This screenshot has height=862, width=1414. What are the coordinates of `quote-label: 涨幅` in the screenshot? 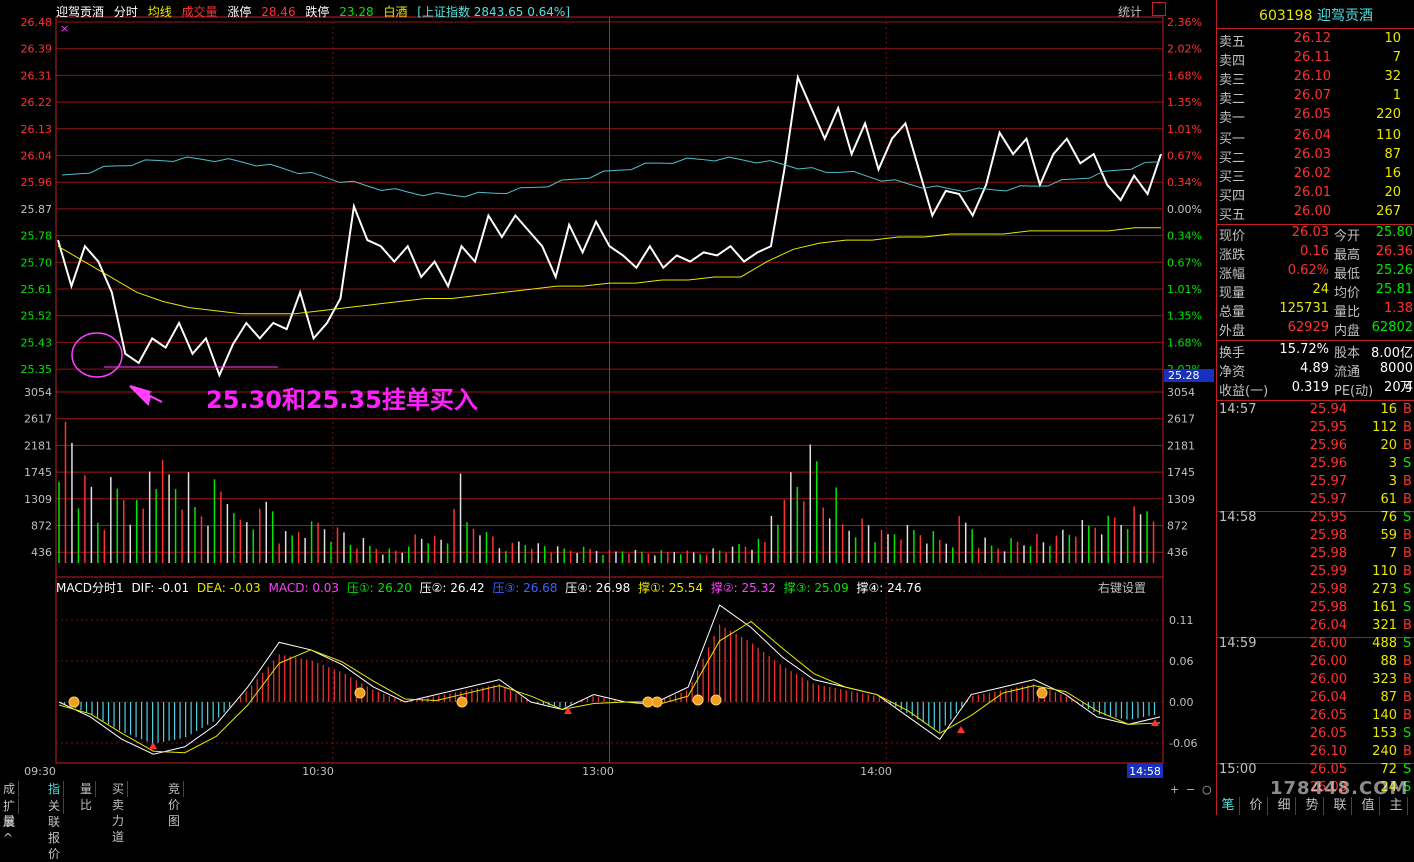 It's located at (1232, 274).